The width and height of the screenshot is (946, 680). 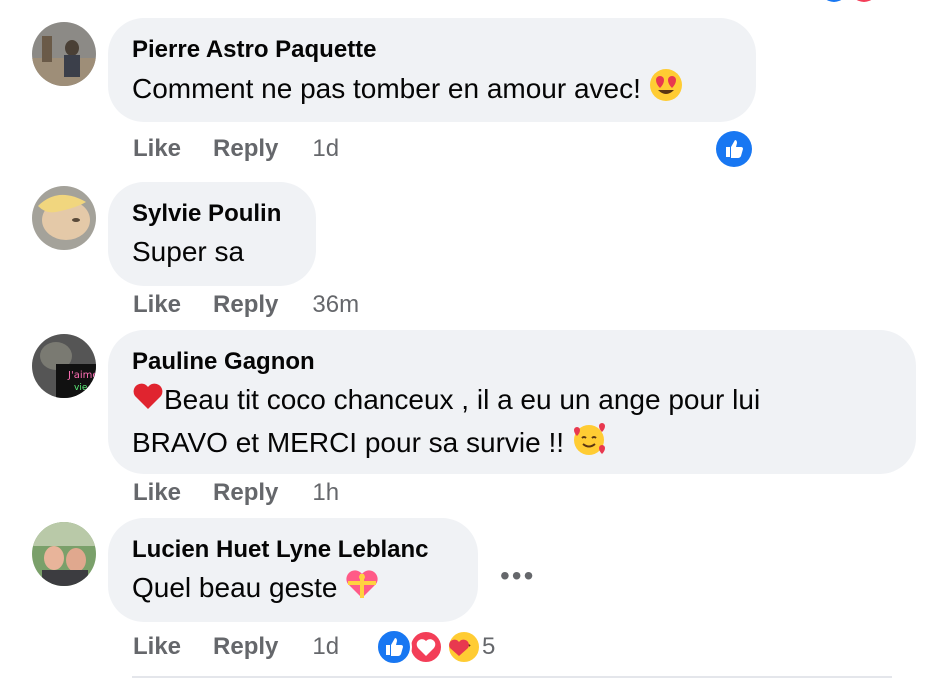 What do you see at coordinates (512, 677) in the screenshot?
I see `divider` at bounding box center [512, 677].